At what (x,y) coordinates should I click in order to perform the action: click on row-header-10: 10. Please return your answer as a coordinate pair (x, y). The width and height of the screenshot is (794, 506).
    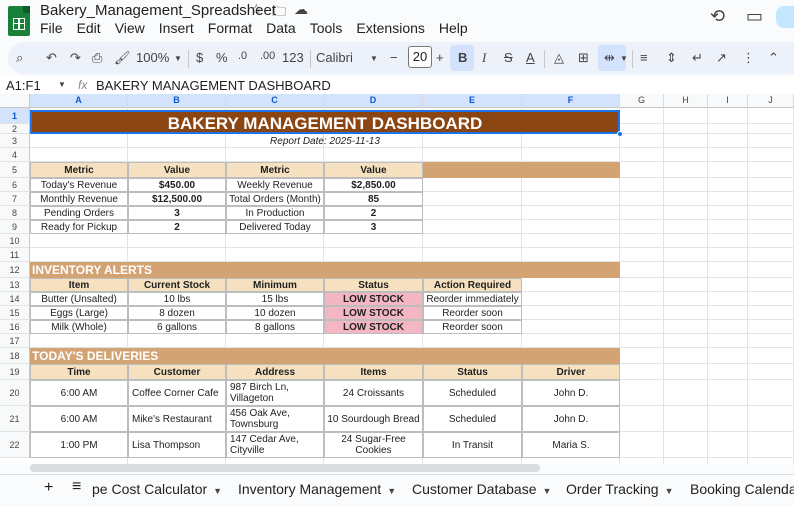
    Looking at the image, I should click on (15, 241).